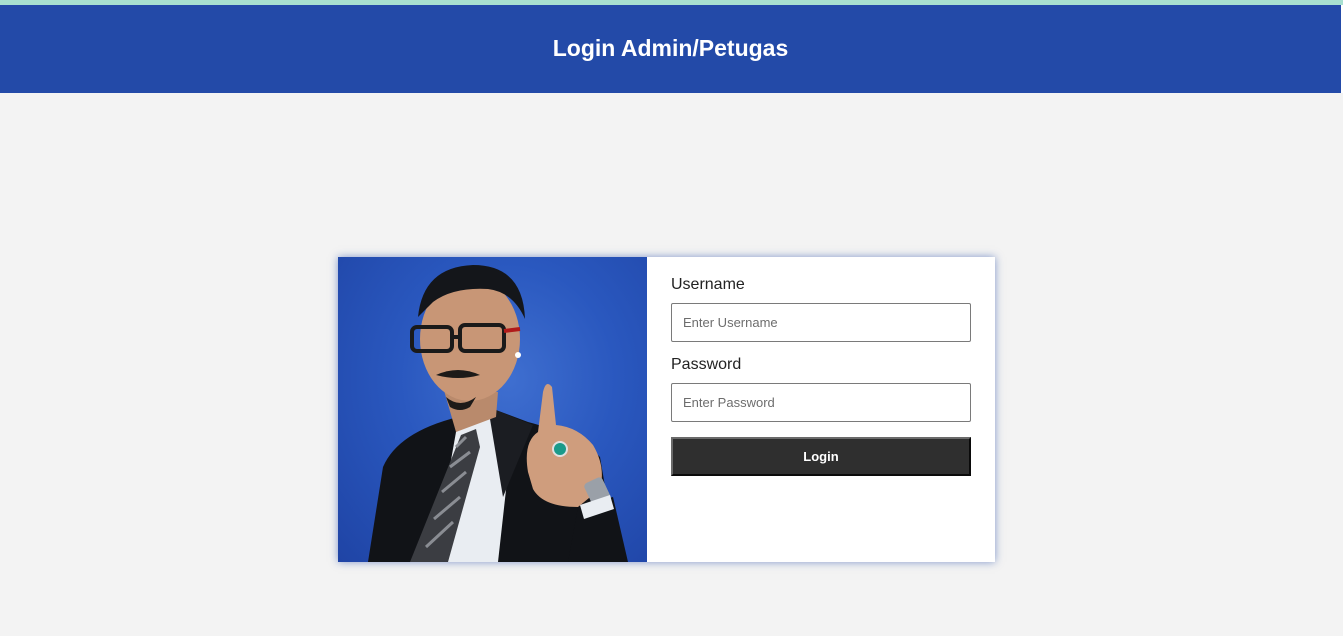 Image resolution: width=1343 pixels, height=636 pixels. What do you see at coordinates (708, 284) in the screenshot?
I see `username-label: Username` at bounding box center [708, 284].